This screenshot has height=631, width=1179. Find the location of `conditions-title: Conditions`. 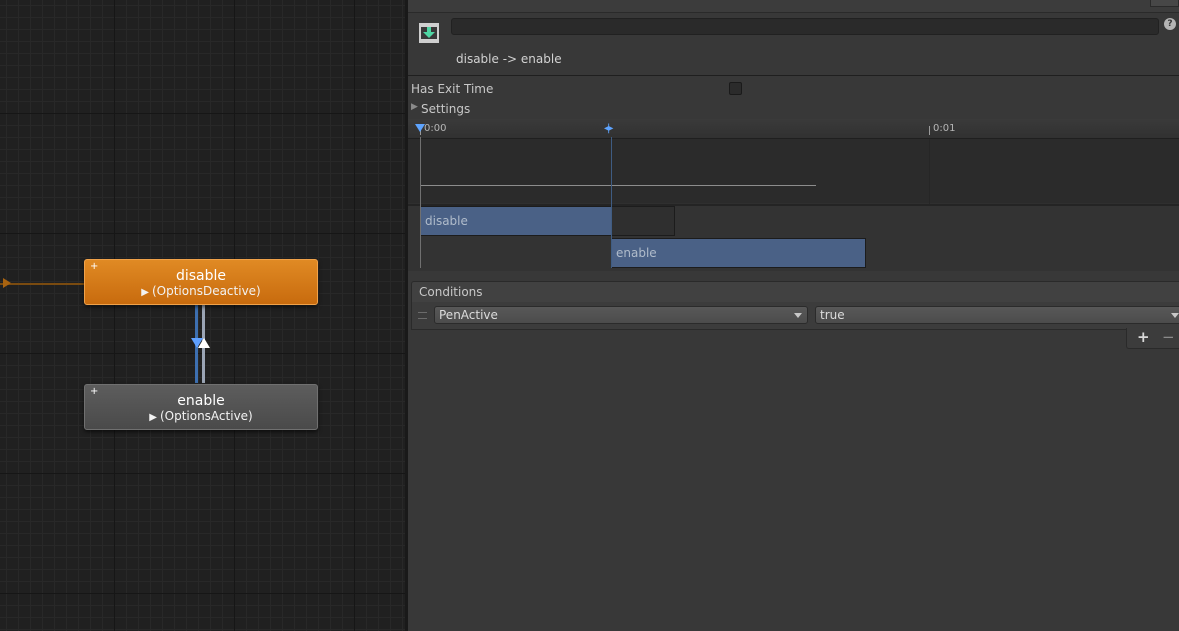

conditions-title: Conditions is located at coordinates (451, 292).